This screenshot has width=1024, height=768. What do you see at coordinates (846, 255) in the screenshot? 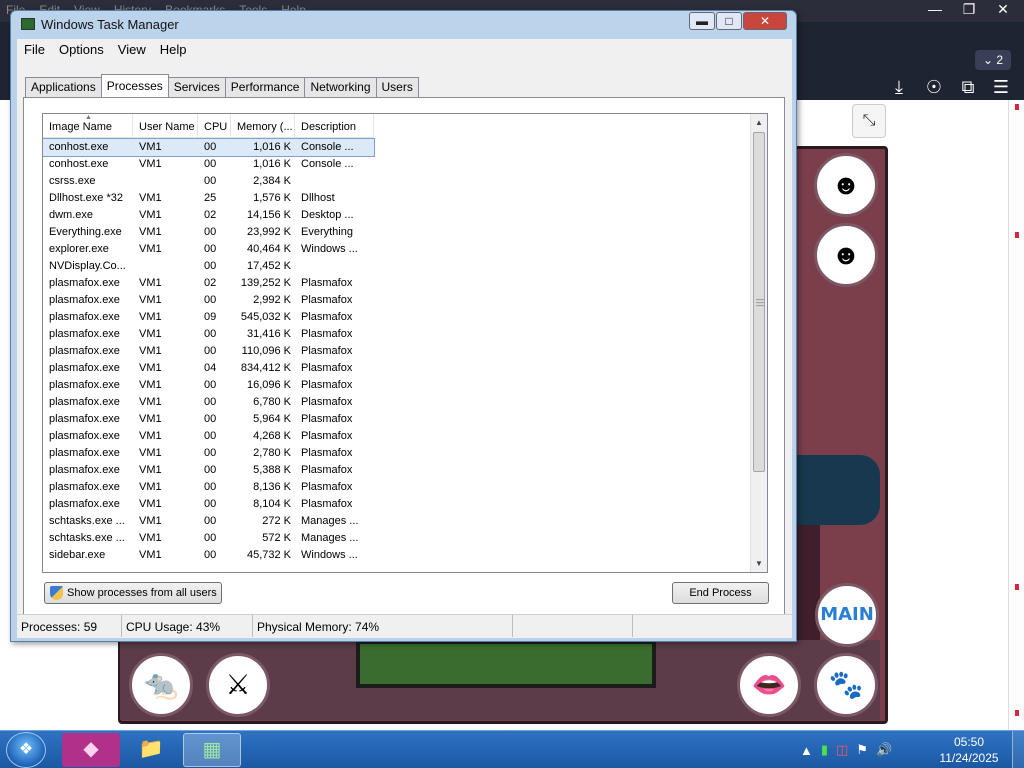
I see `homer-relax-icon: ☻` at bounding box center [846, 255].